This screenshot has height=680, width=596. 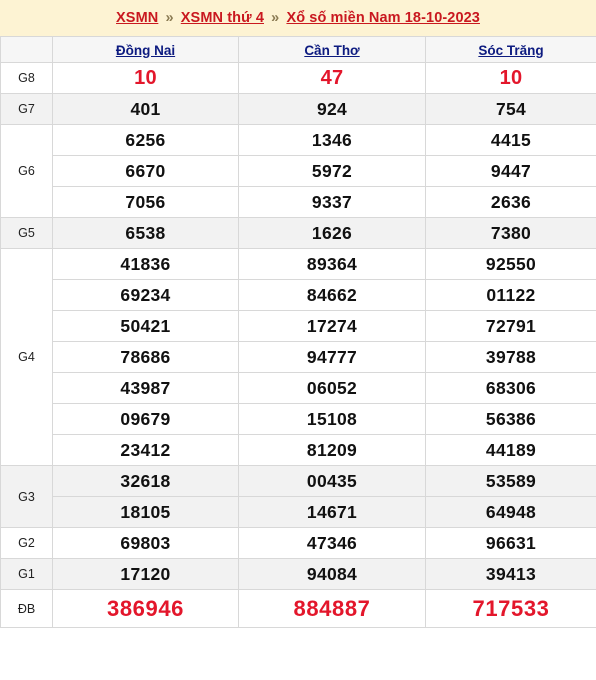 What do you see at coordinates (383, 18) in the screenshot?
I see `breadcrumb-link-current: Xổ số miền Nam 18-10-2023` at bounding box center [383, 18].